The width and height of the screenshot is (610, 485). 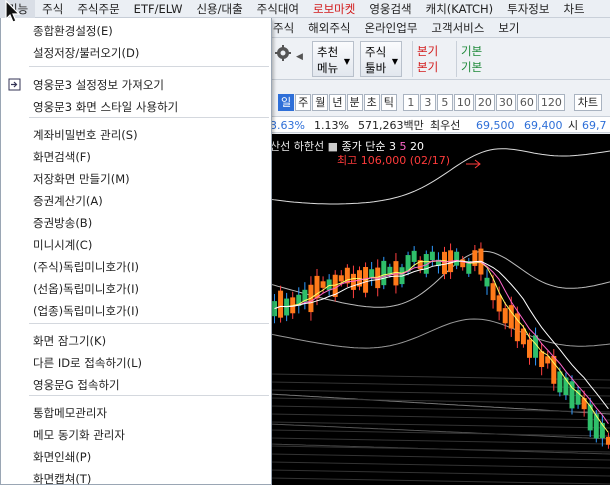 What do you see at coordinates (444, 102) in the screenshot?
I see `interval-5-button: 5` at bounding box center [444, 102].